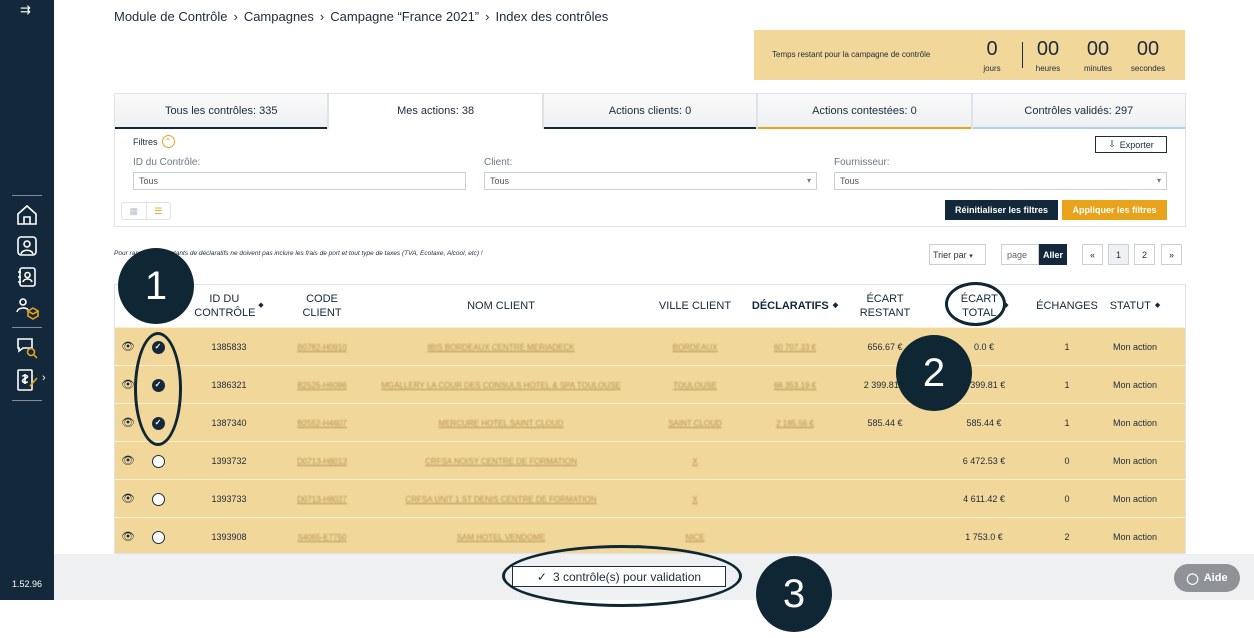  I want to click on page-2-button: 2, so click(1144, 254).